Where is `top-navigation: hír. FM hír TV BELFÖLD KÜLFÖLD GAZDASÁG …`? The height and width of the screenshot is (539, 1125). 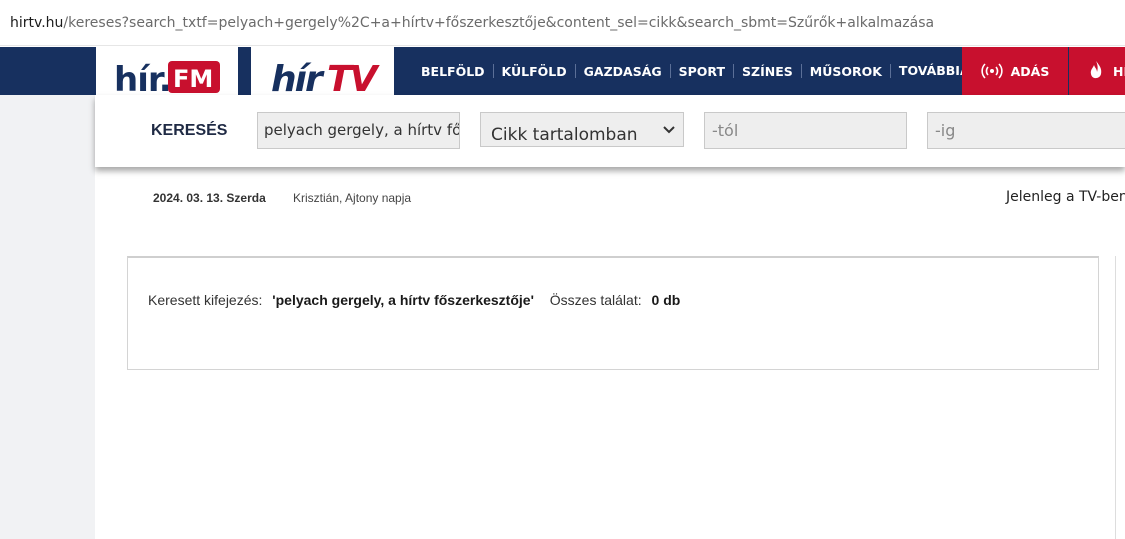
top-navigation: hír. FM hír TV BELFÖLD KÜLFÖLD GAZDASÁG … is located at coordinates (562, 71).